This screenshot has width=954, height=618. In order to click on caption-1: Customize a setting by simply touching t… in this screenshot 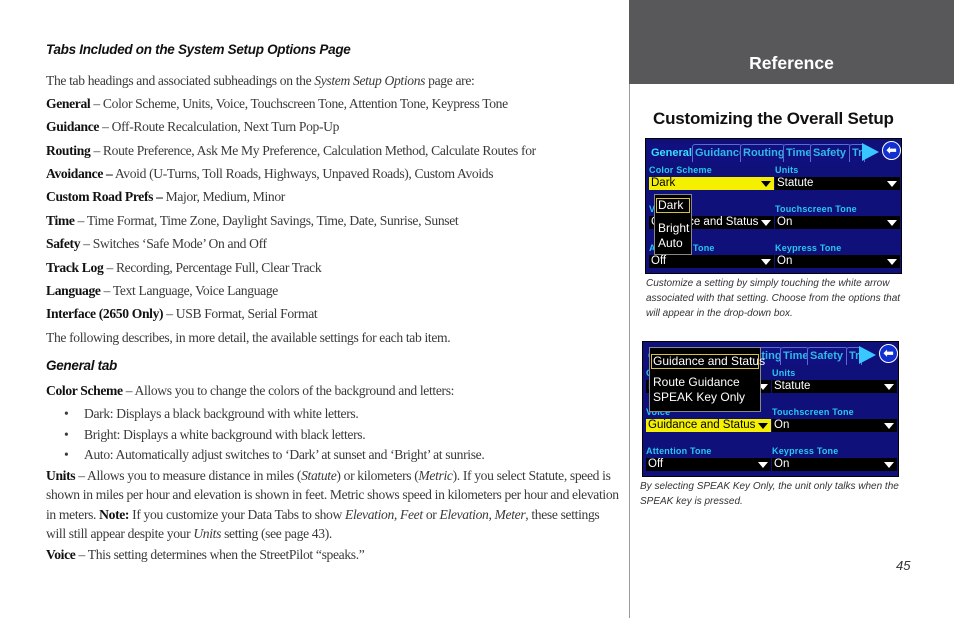, I will do `click(773, 298)`.